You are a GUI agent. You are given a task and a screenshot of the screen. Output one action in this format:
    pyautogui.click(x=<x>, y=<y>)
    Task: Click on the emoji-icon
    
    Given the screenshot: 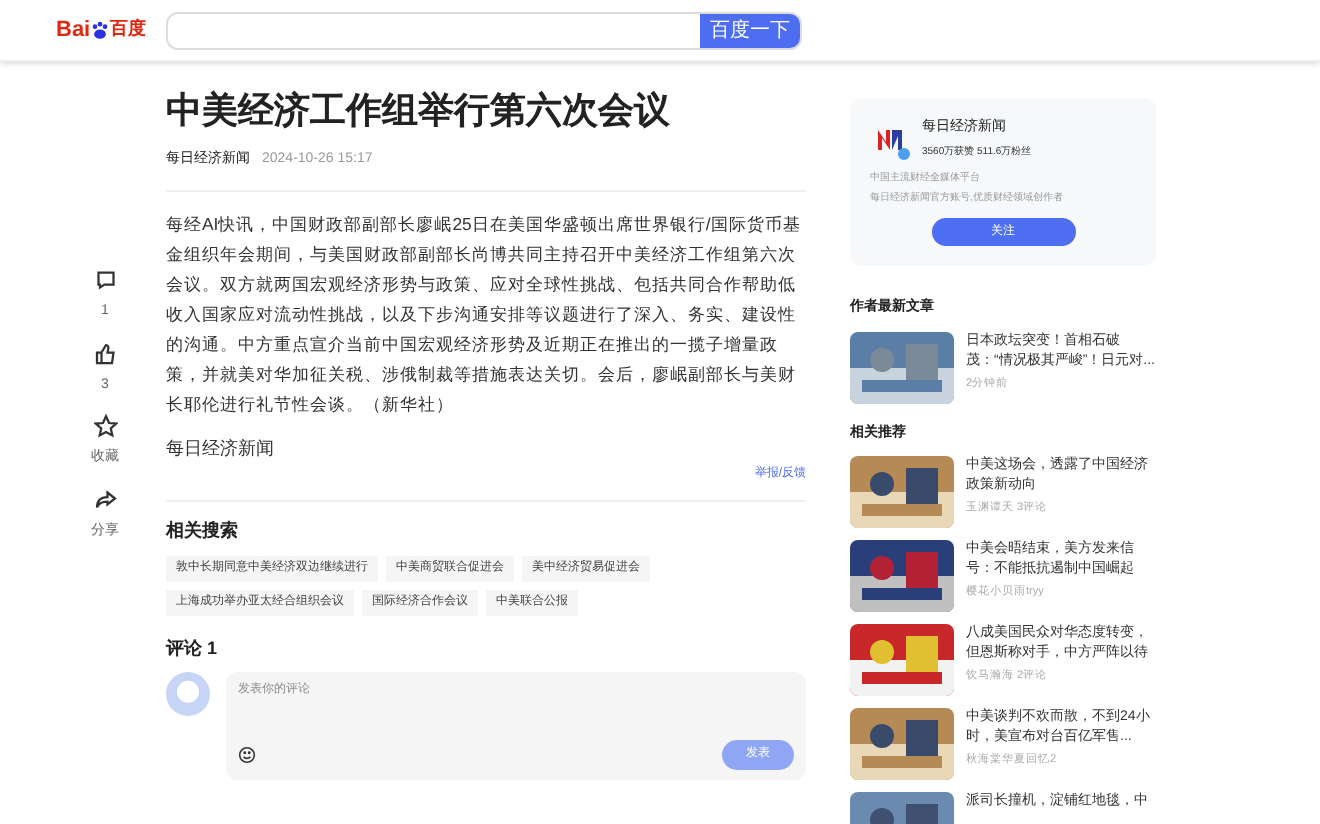 What is the action you would take?
    pyautogui.click(x=247, y=755)
    